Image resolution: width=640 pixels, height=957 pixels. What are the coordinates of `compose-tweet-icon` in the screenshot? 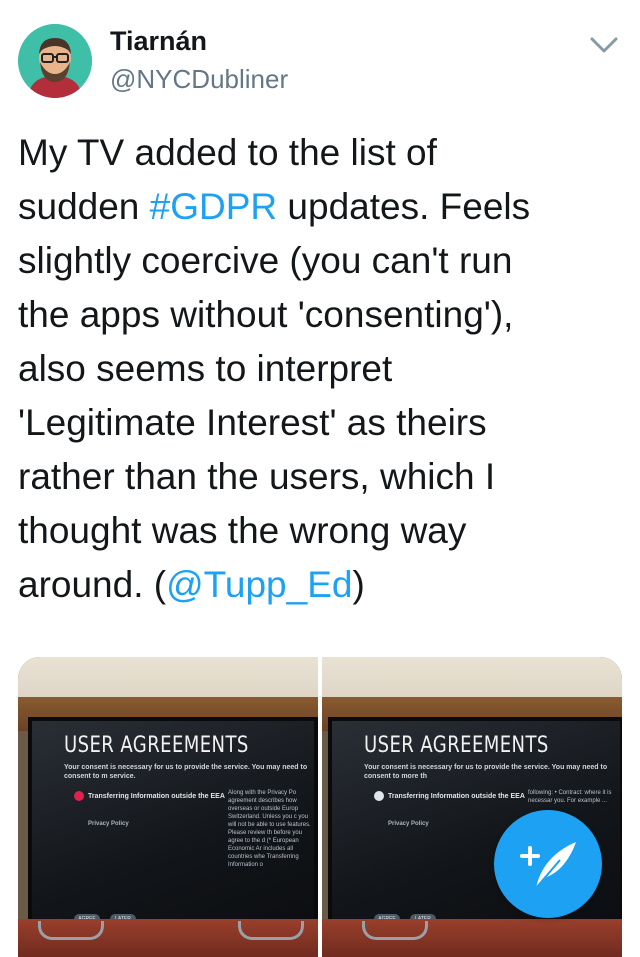 It's located at (548, 865).